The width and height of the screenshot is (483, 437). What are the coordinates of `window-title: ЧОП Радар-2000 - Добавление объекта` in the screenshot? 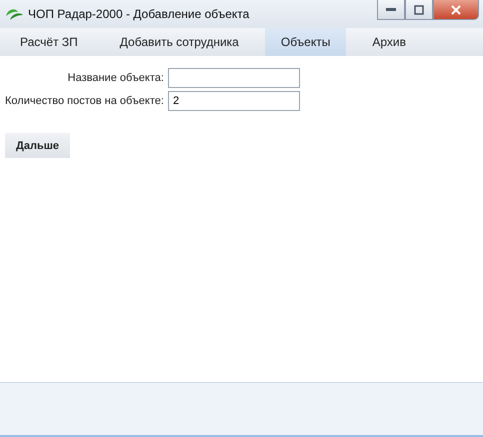 It's located at (139, 14).